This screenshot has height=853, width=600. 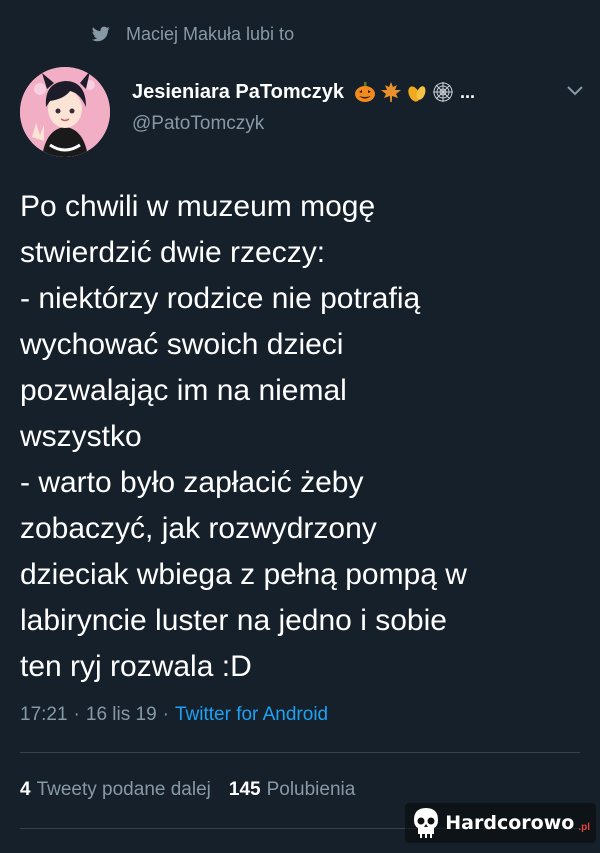 What do you see at coordinates (303, 124) in the screenshot?
I see `author-handle: @PatoTomczyk` at bounding box center [303, 124].